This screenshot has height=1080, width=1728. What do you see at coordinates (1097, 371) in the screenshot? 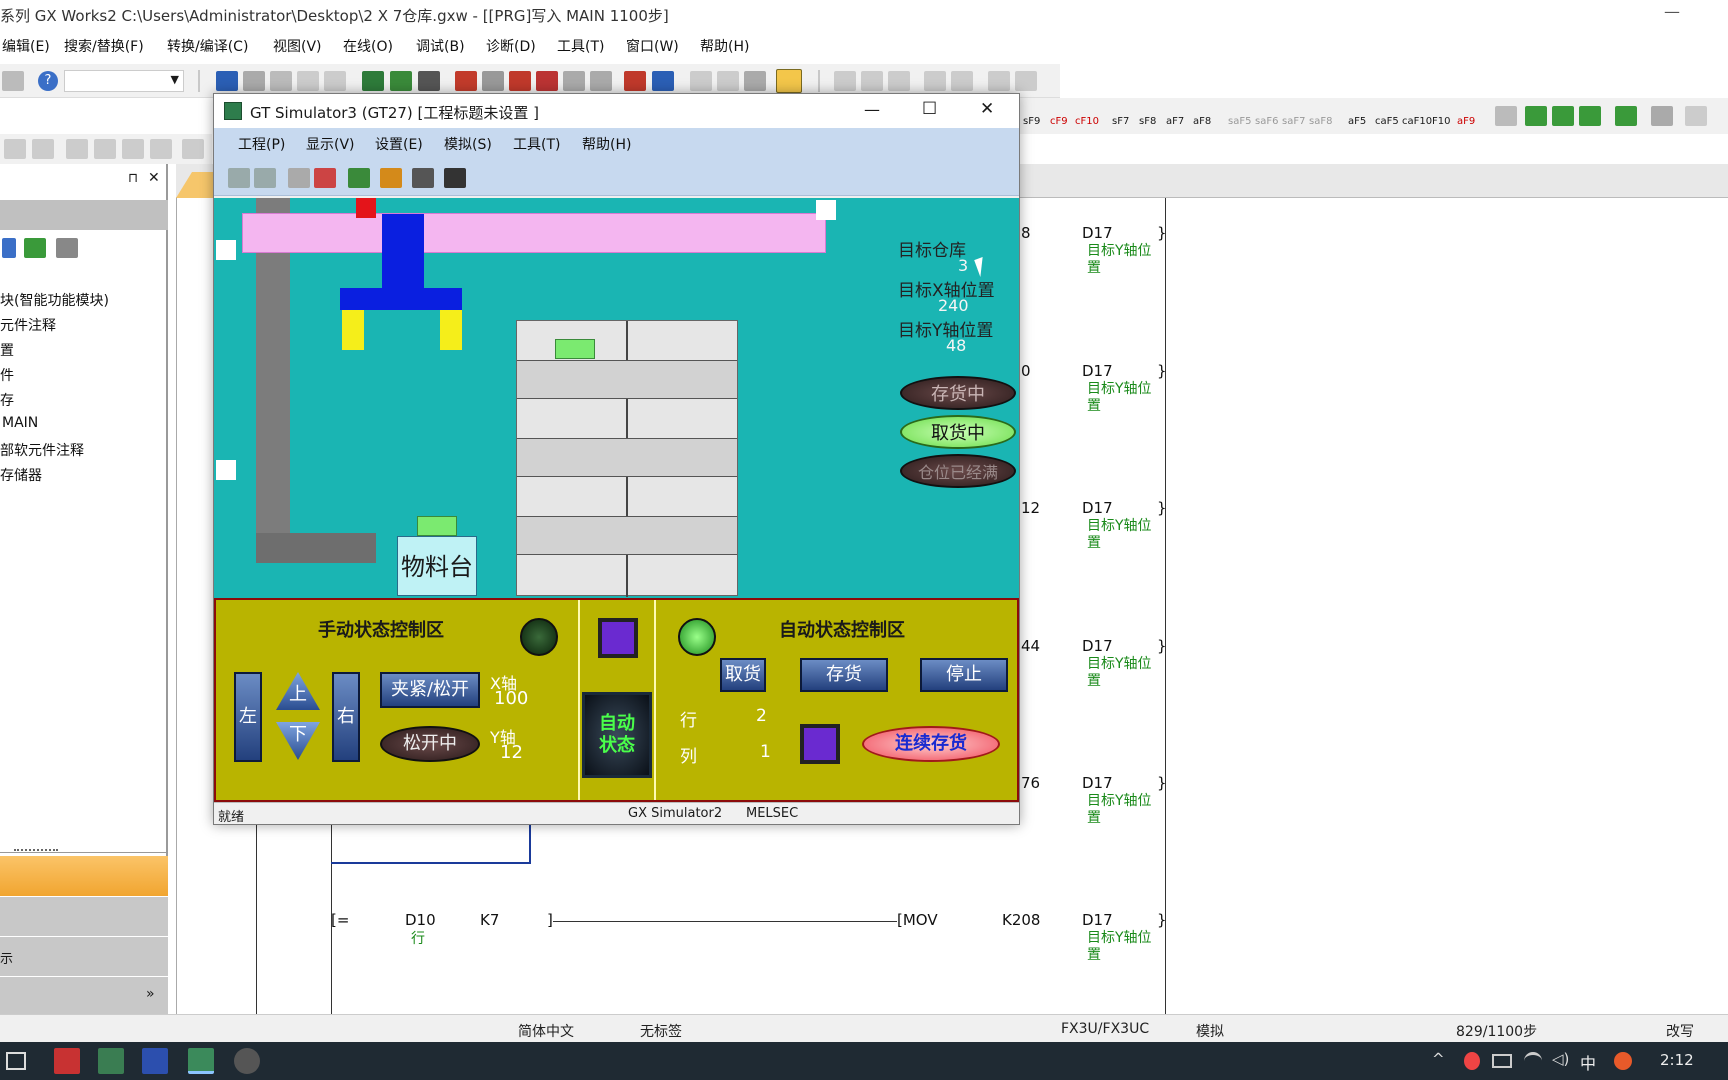
I see `rung-device-2: D17` at bounding box center [1097, 371].